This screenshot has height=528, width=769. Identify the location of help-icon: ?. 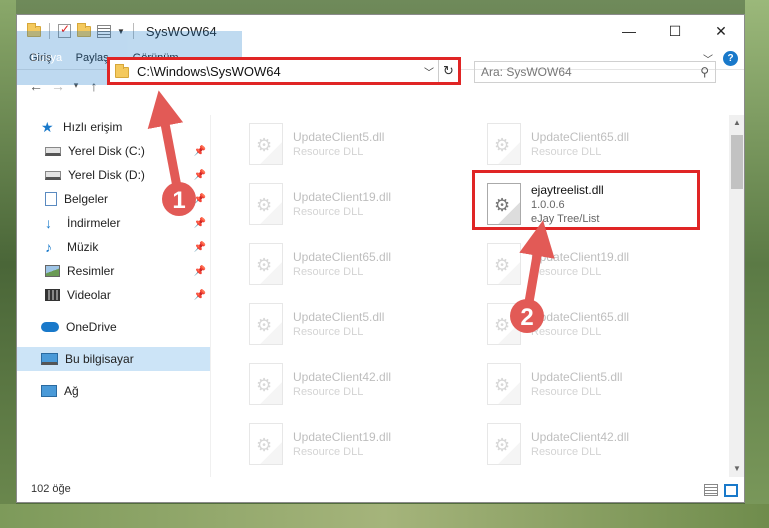
(730, 58).